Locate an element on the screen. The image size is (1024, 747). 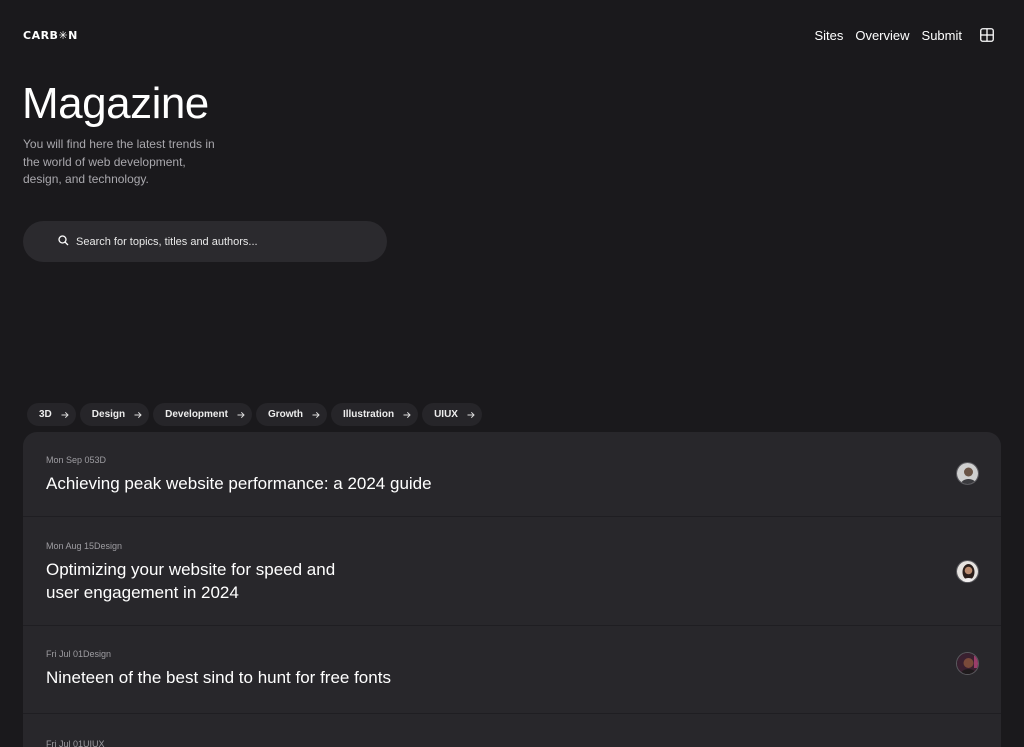
article-meta: Fri Jul 01UIUX is located at coordinates (75, 743).